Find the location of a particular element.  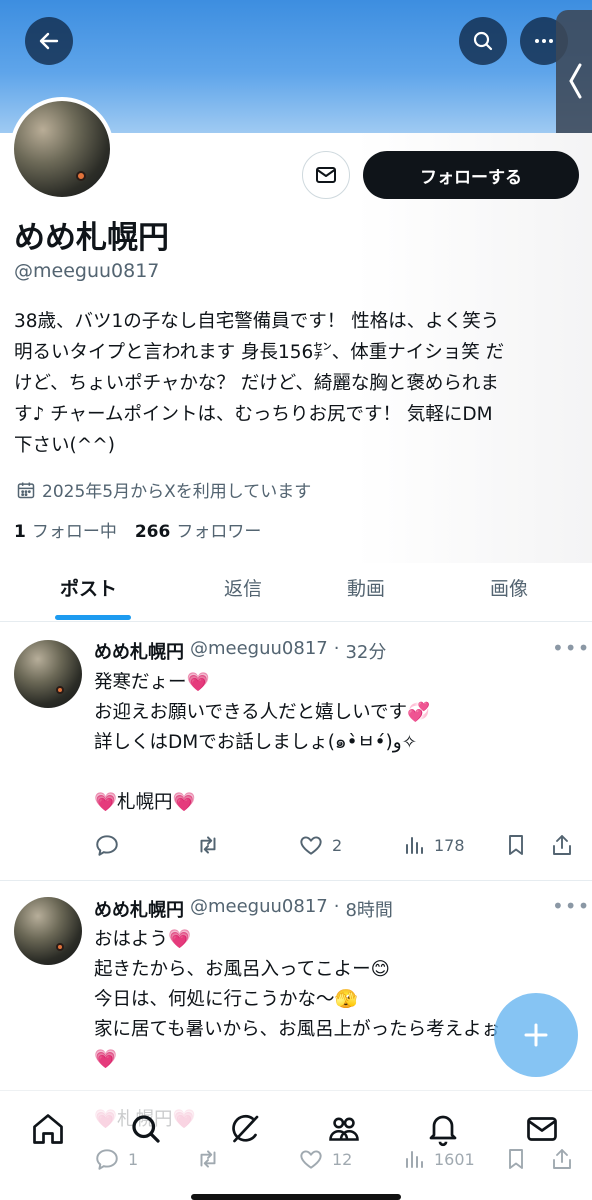

following-label: フォロー中 is located at coordinates (74, 532).